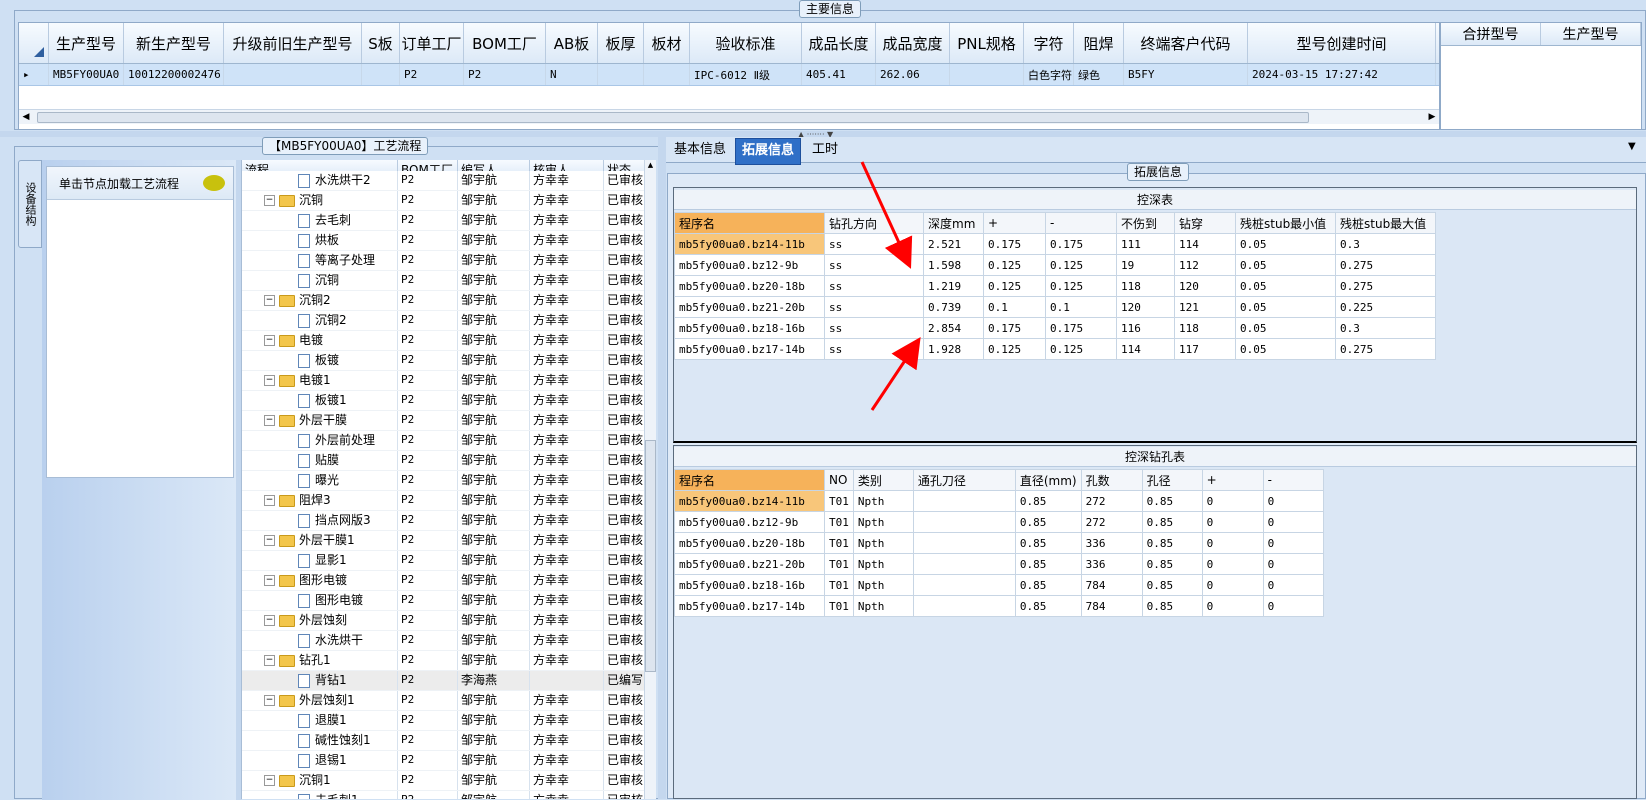 The width and height of the screenshot is (1646, 800). I want to click on arrow-up-icon, so click(895, 374).